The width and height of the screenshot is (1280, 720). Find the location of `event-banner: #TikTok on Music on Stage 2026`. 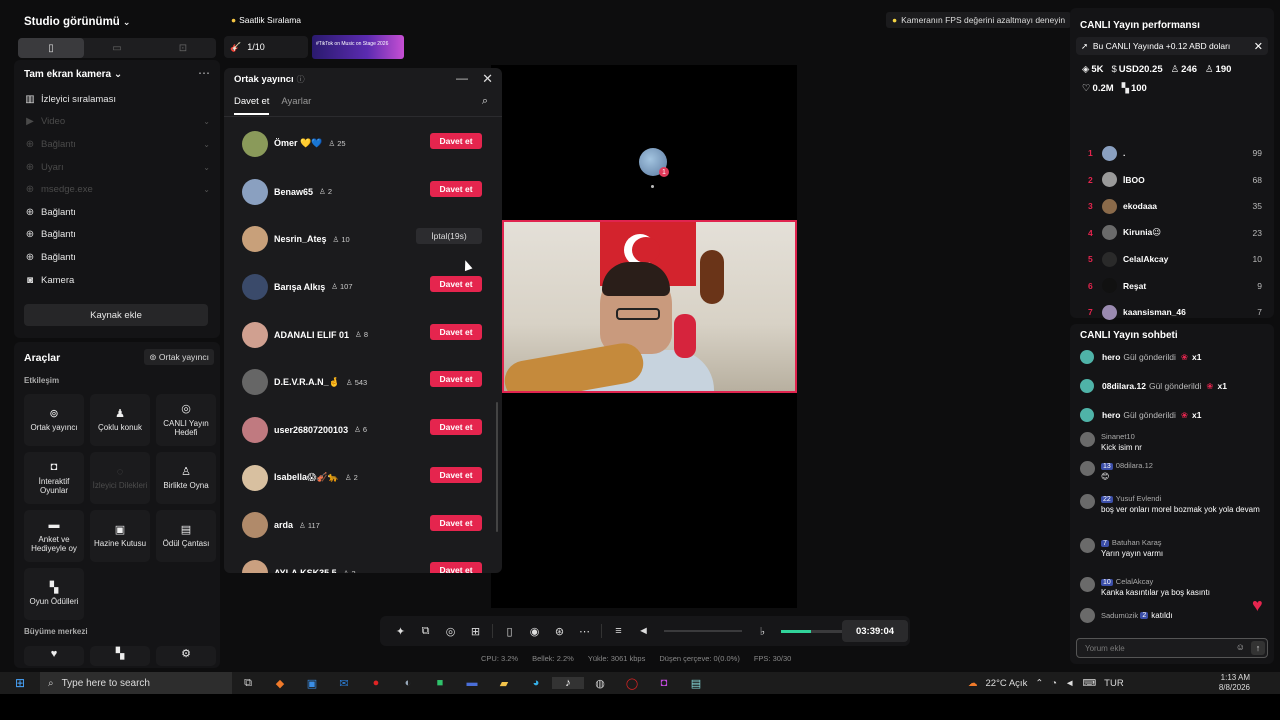

event-banner: #TikTok on Music on Stage 2026 is located at coordinates (358, 47).